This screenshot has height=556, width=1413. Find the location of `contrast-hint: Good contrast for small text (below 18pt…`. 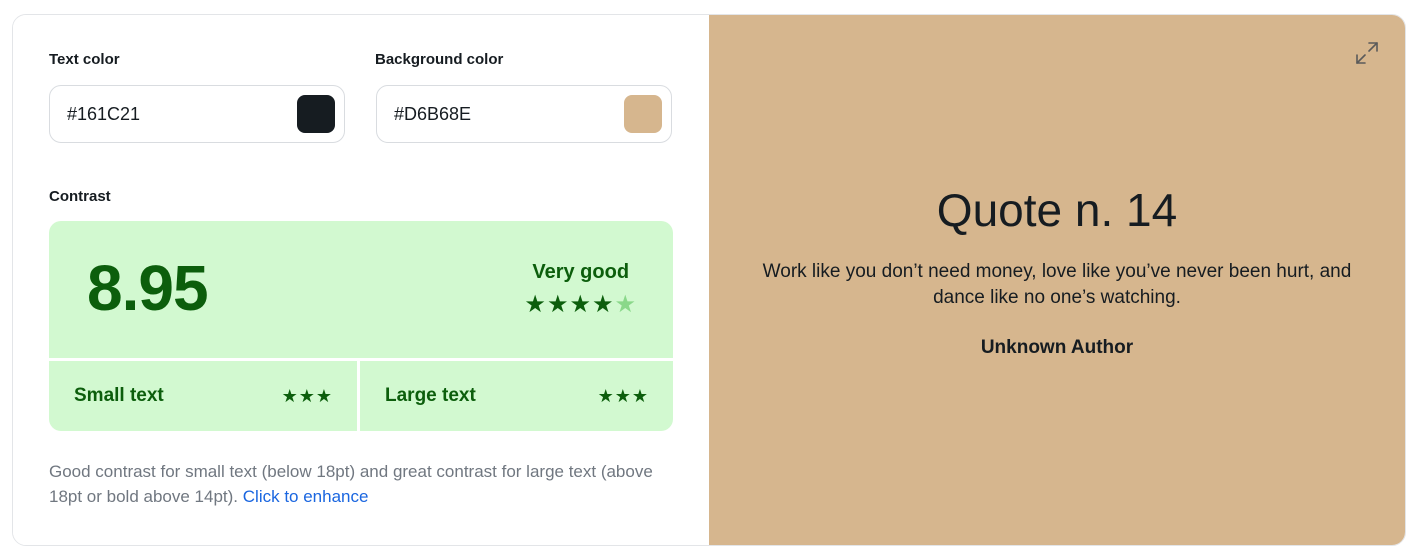

contrast-hint: Good contrast for small text (below 18pt… is located at coordinates (361, 484).